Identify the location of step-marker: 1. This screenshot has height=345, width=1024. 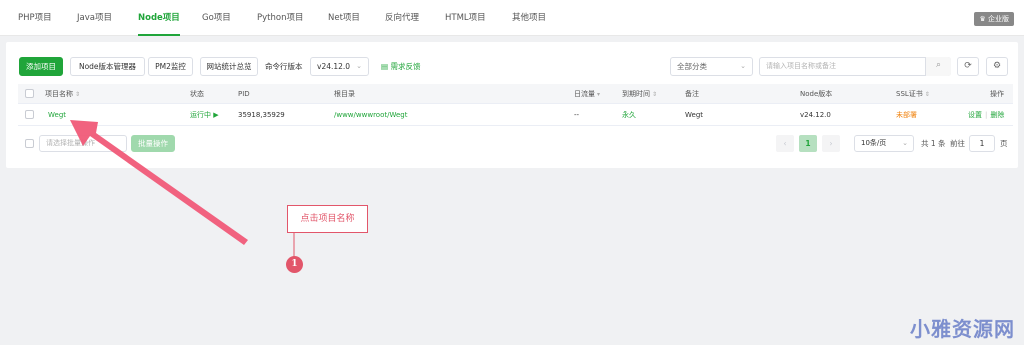
(294, 264).